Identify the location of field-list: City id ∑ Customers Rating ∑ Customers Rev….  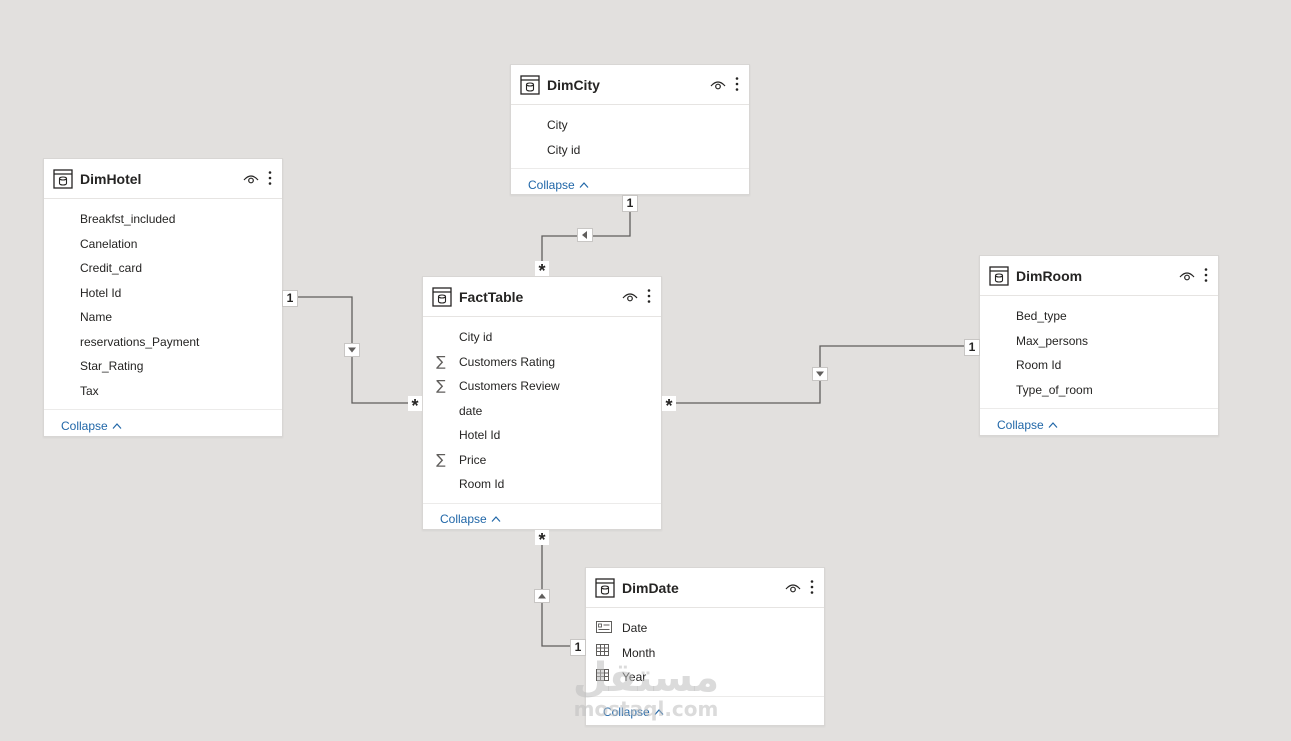
(542, 410).